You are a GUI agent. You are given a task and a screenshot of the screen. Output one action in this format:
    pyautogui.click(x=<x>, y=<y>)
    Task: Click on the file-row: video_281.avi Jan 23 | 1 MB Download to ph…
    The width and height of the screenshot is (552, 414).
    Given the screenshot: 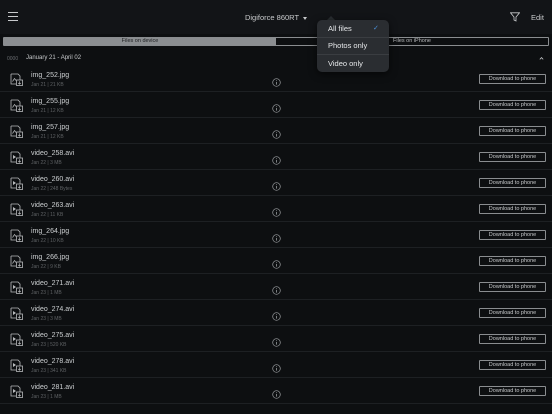 What is the action you would take?
    pyautogui.click(x=276, y=391)
    